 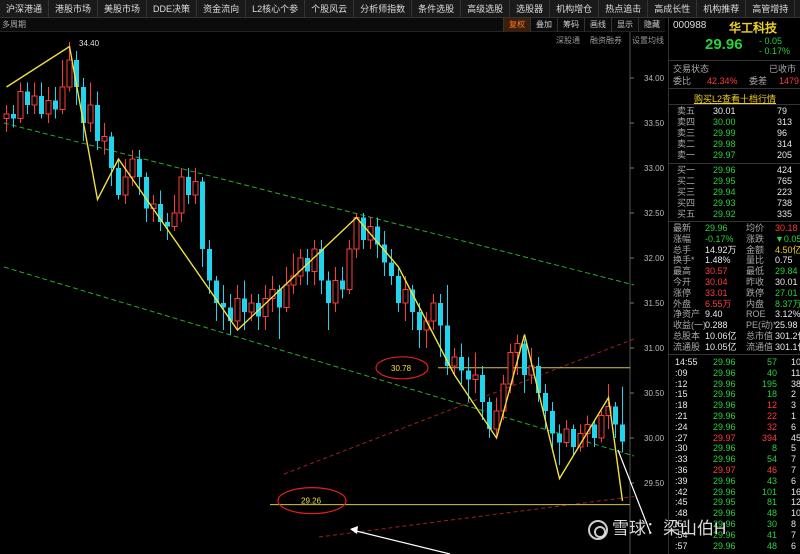 I want to click on menu-item: 分析师指数, so click(x=383, y=8).